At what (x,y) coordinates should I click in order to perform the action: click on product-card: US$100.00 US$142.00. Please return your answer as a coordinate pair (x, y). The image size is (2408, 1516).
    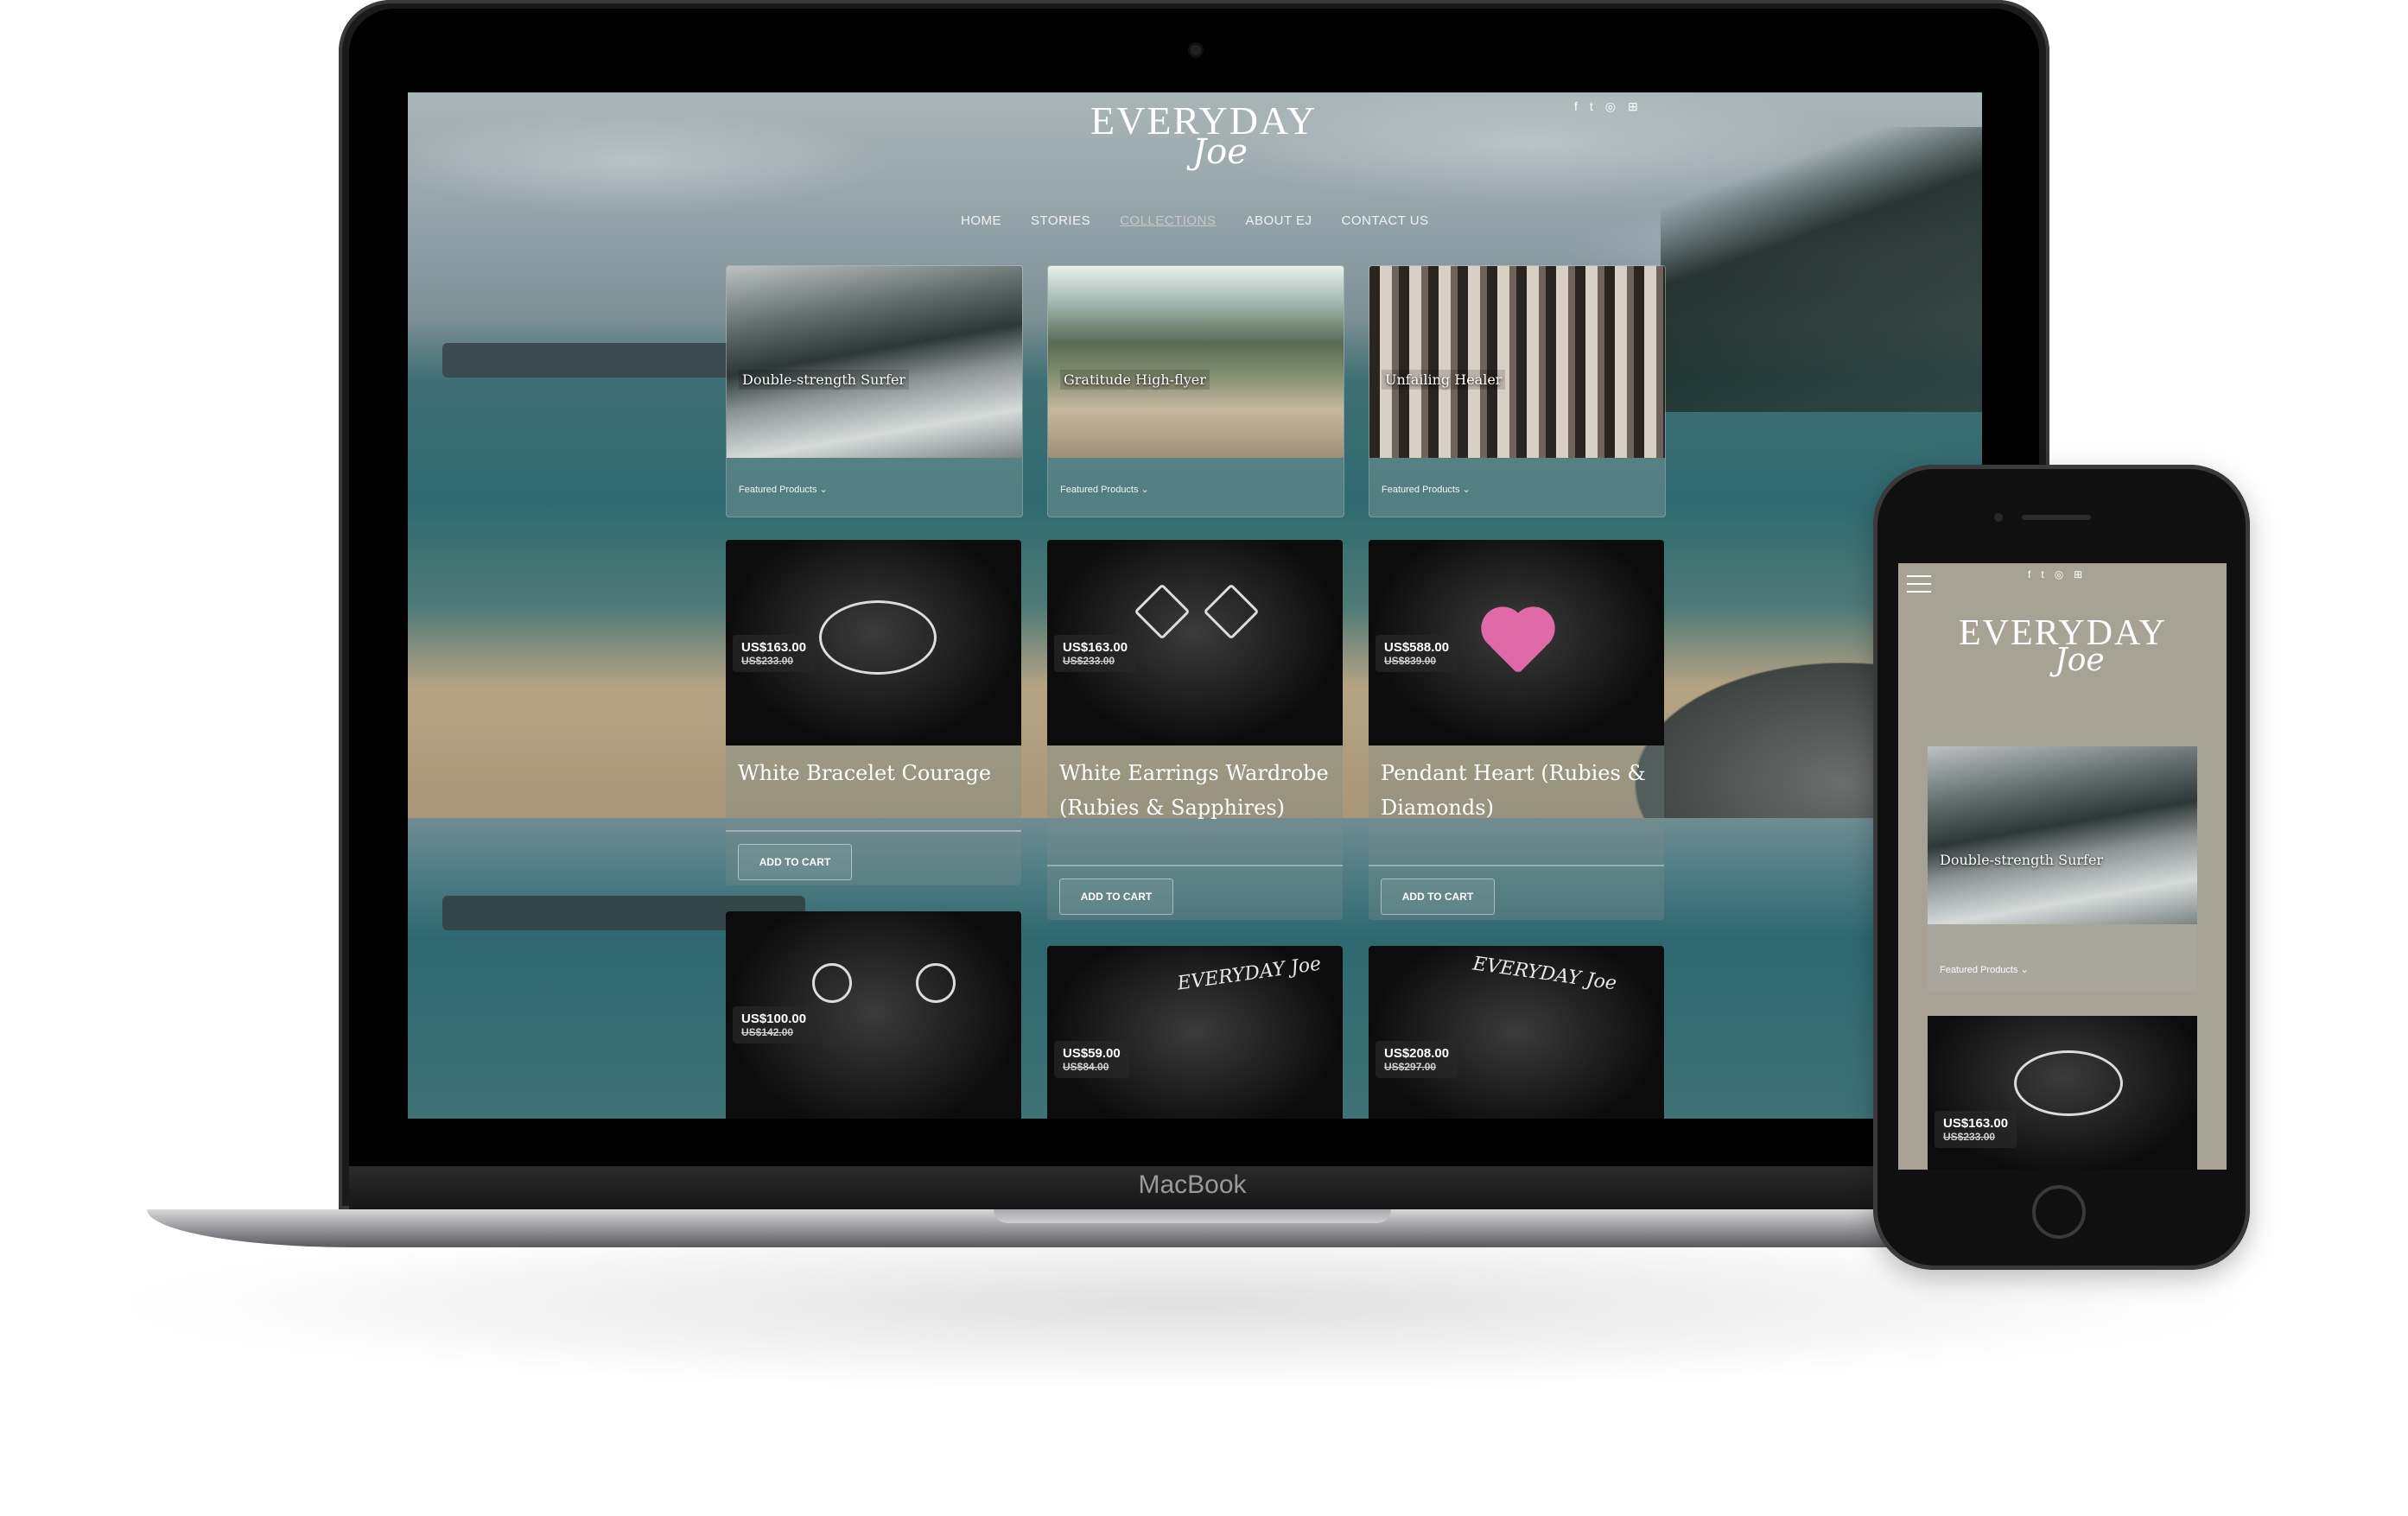
    Looking at the image, I should click on (873, 1015).